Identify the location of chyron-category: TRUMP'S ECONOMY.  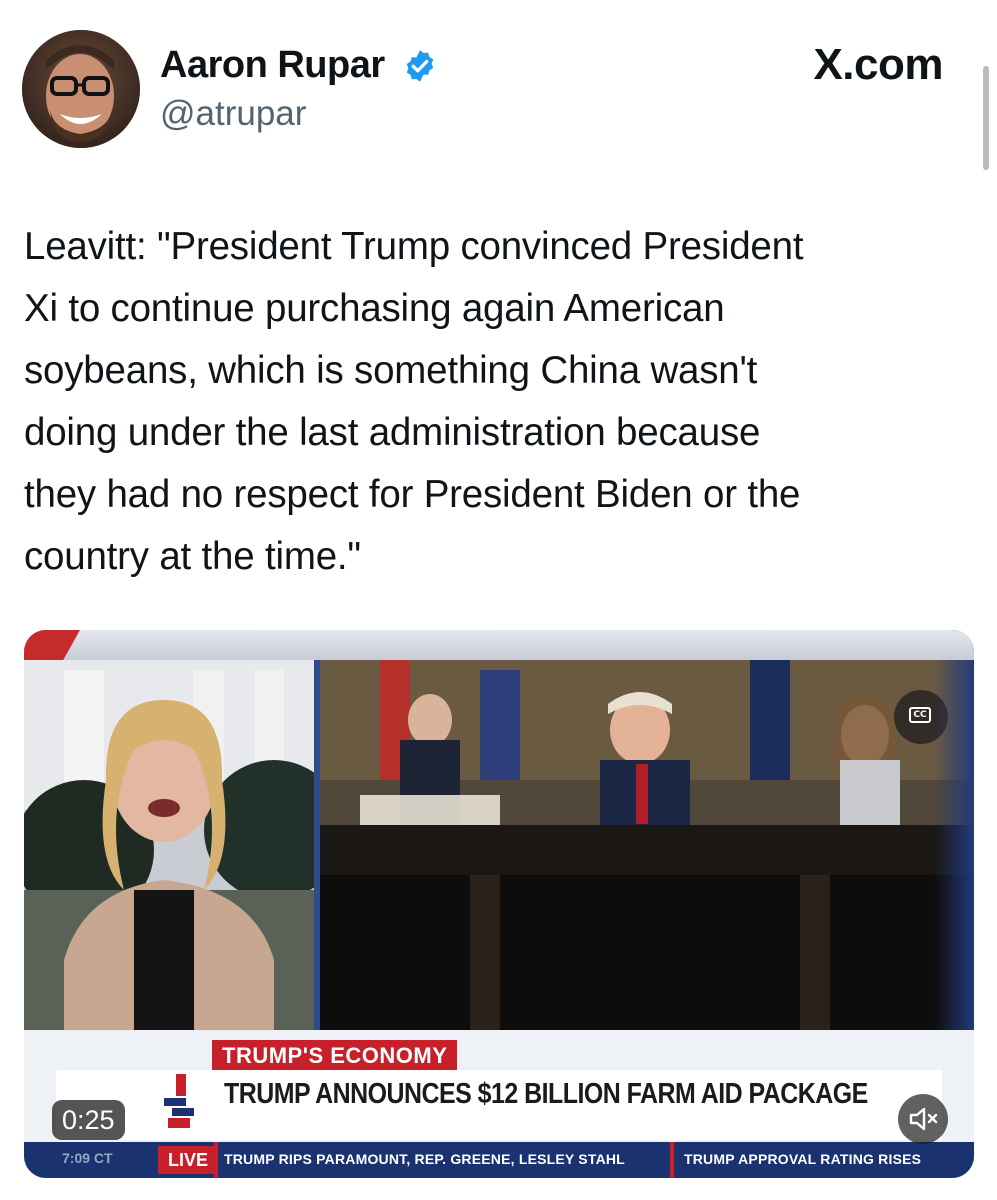
(335, 1056).